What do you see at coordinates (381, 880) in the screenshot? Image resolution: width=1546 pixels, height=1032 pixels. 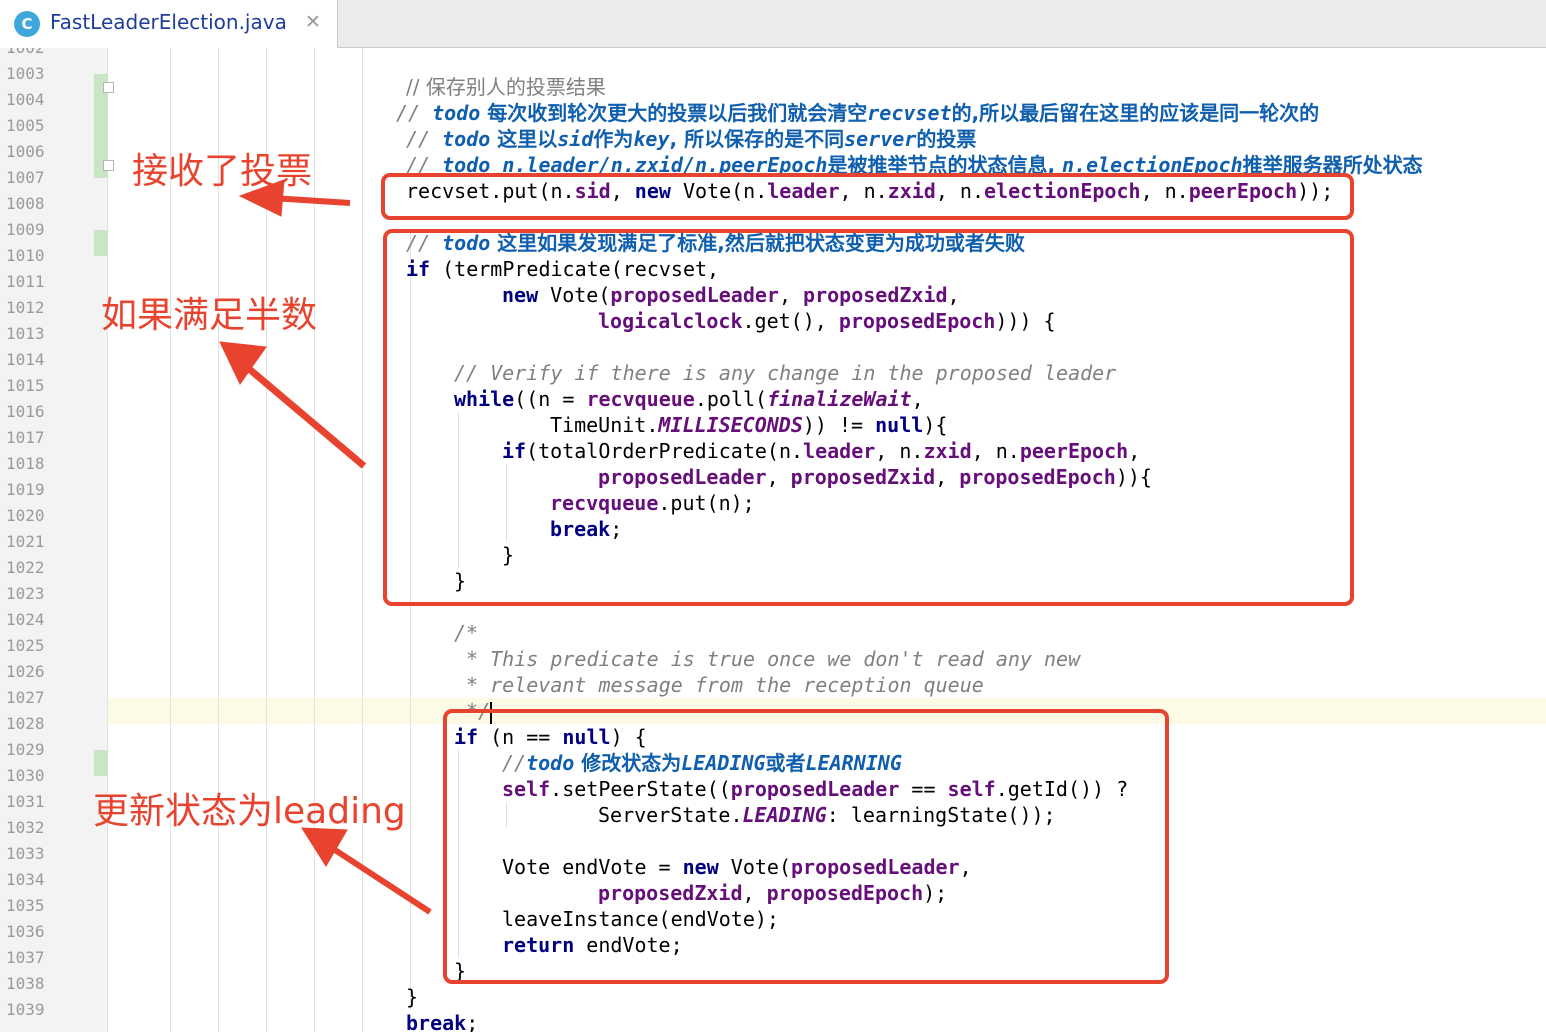 I see `arrow-update-state` at bounding box center [381, 880].